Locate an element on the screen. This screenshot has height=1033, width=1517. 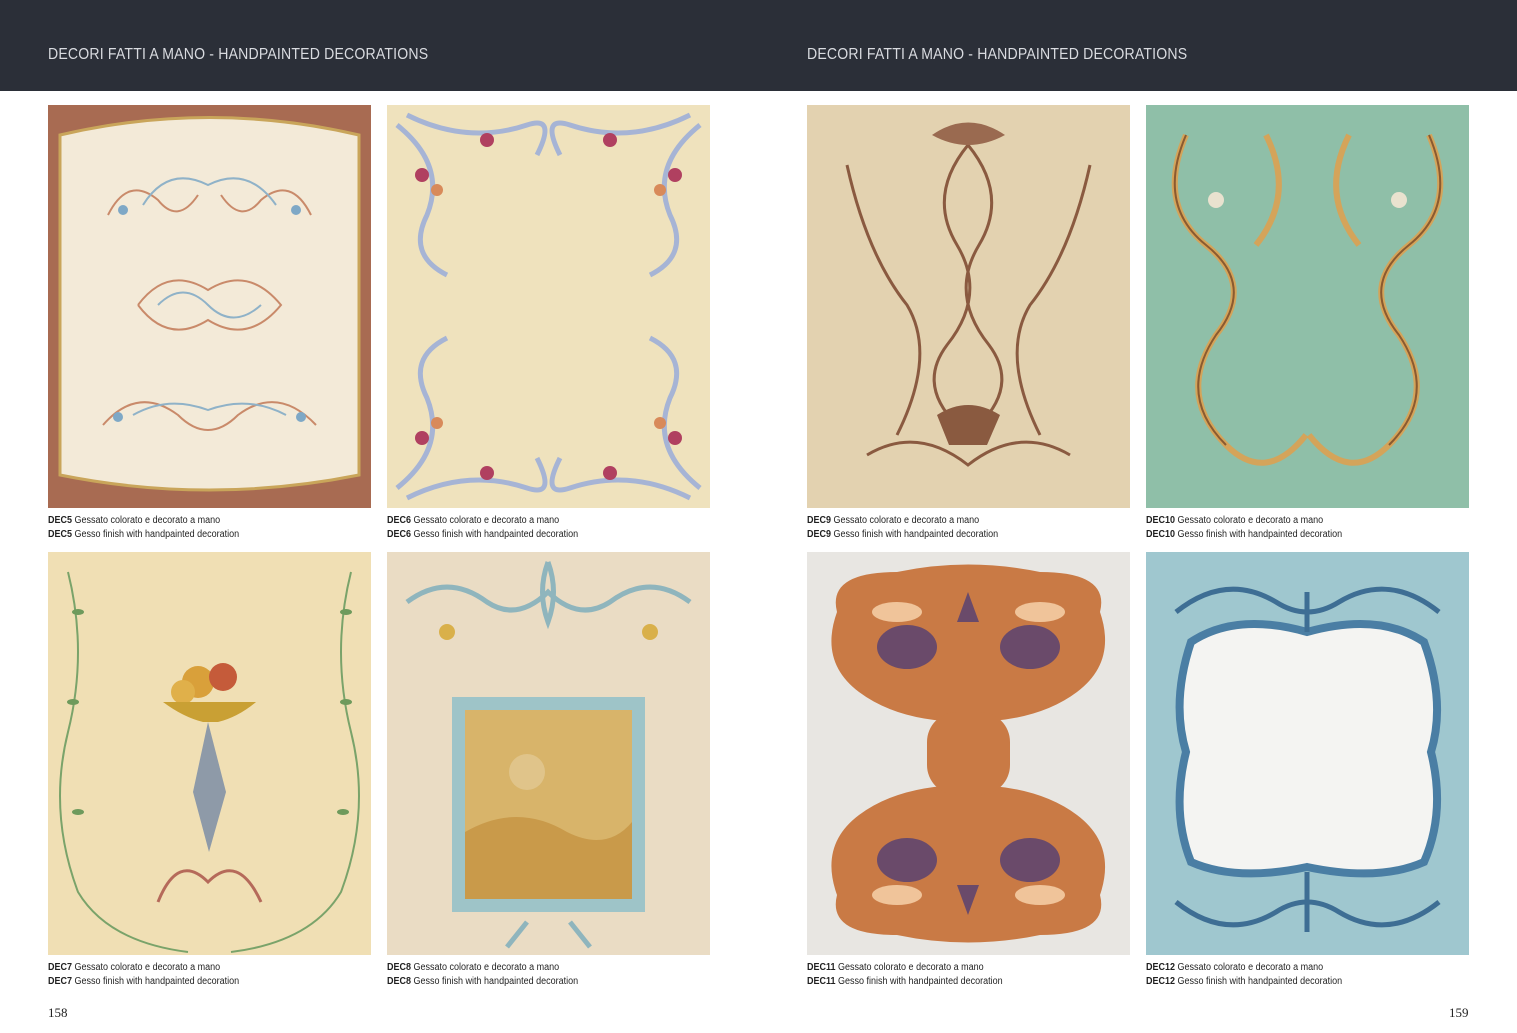
page-number-right: 159 is located at coordinates (1459, 1012).